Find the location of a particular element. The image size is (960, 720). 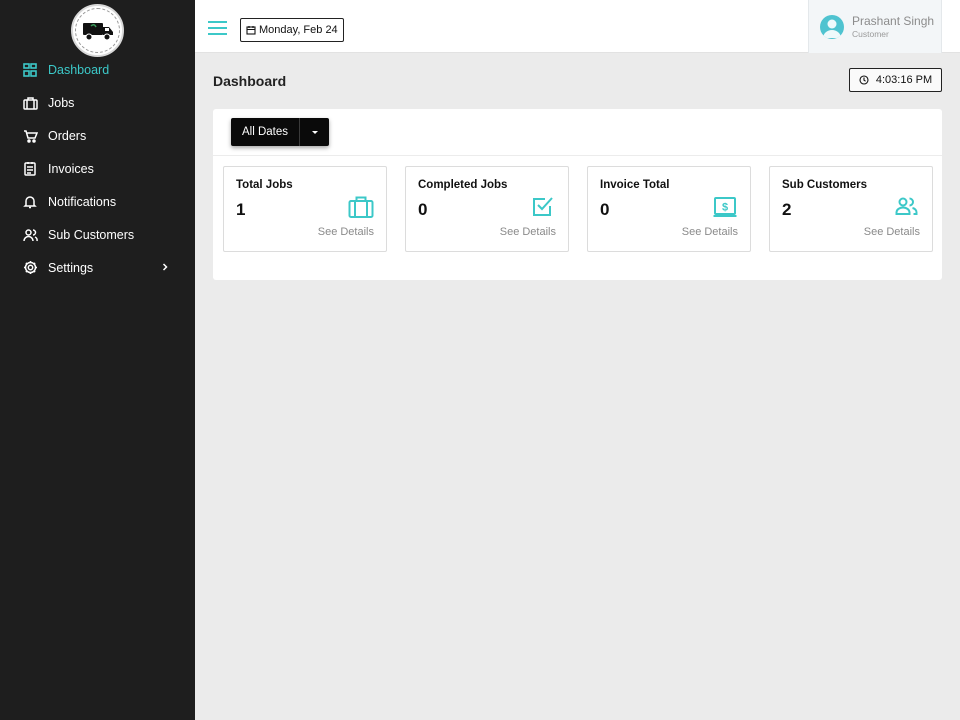

sidebar-item-label: Jobs is located at coordinates (61, 102).